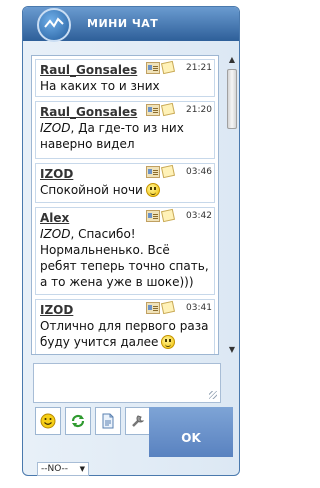 This screenshot has width=320, height=488. I want to click on refresh-icon, so click(78, 421).